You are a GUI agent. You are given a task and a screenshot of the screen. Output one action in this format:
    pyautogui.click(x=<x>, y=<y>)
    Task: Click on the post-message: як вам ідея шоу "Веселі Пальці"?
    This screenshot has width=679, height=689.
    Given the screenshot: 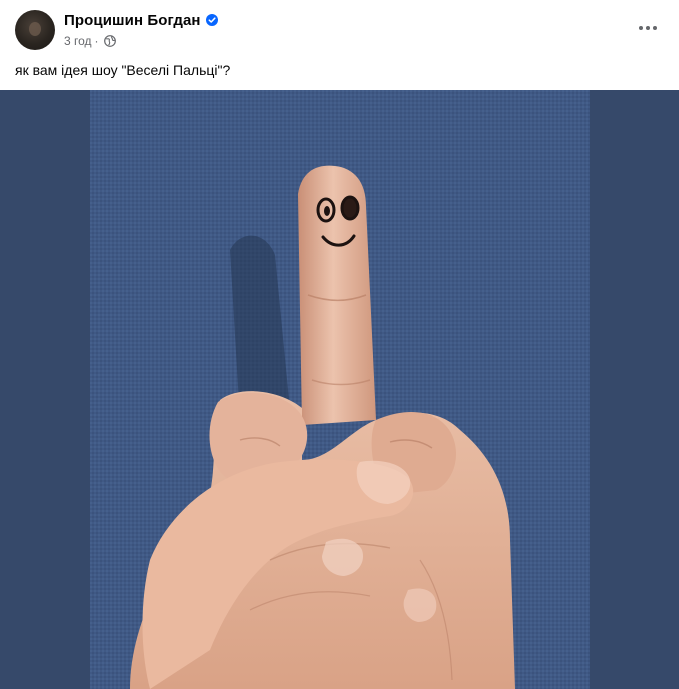 What is the action you would take?
    pyautogui.click(x=123, y=70)
    